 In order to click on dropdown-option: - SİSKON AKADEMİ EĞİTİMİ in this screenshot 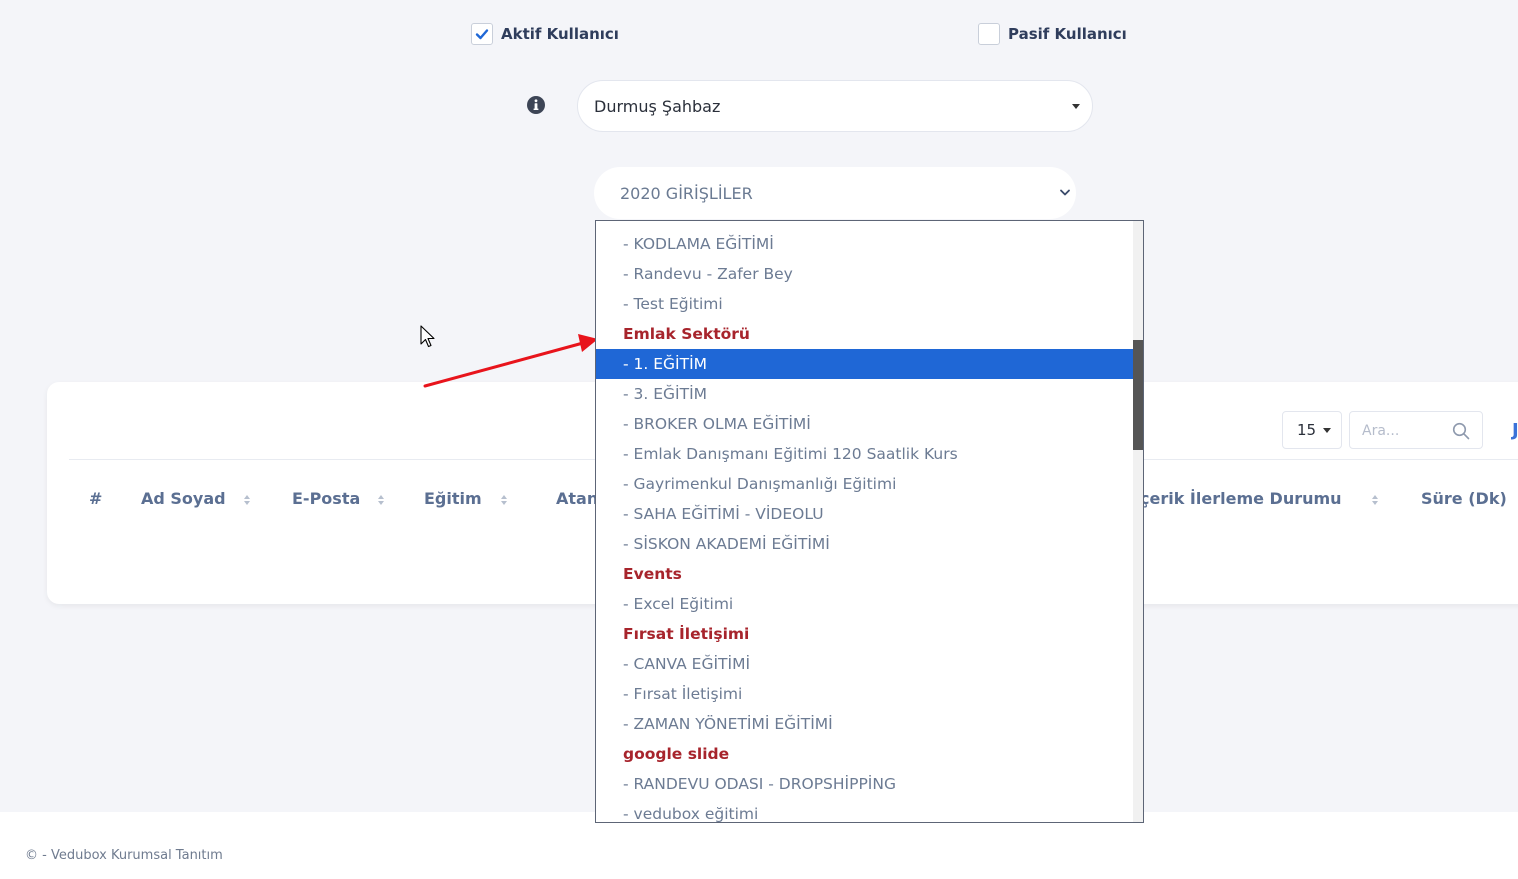, I will do `click(864, 544)`.